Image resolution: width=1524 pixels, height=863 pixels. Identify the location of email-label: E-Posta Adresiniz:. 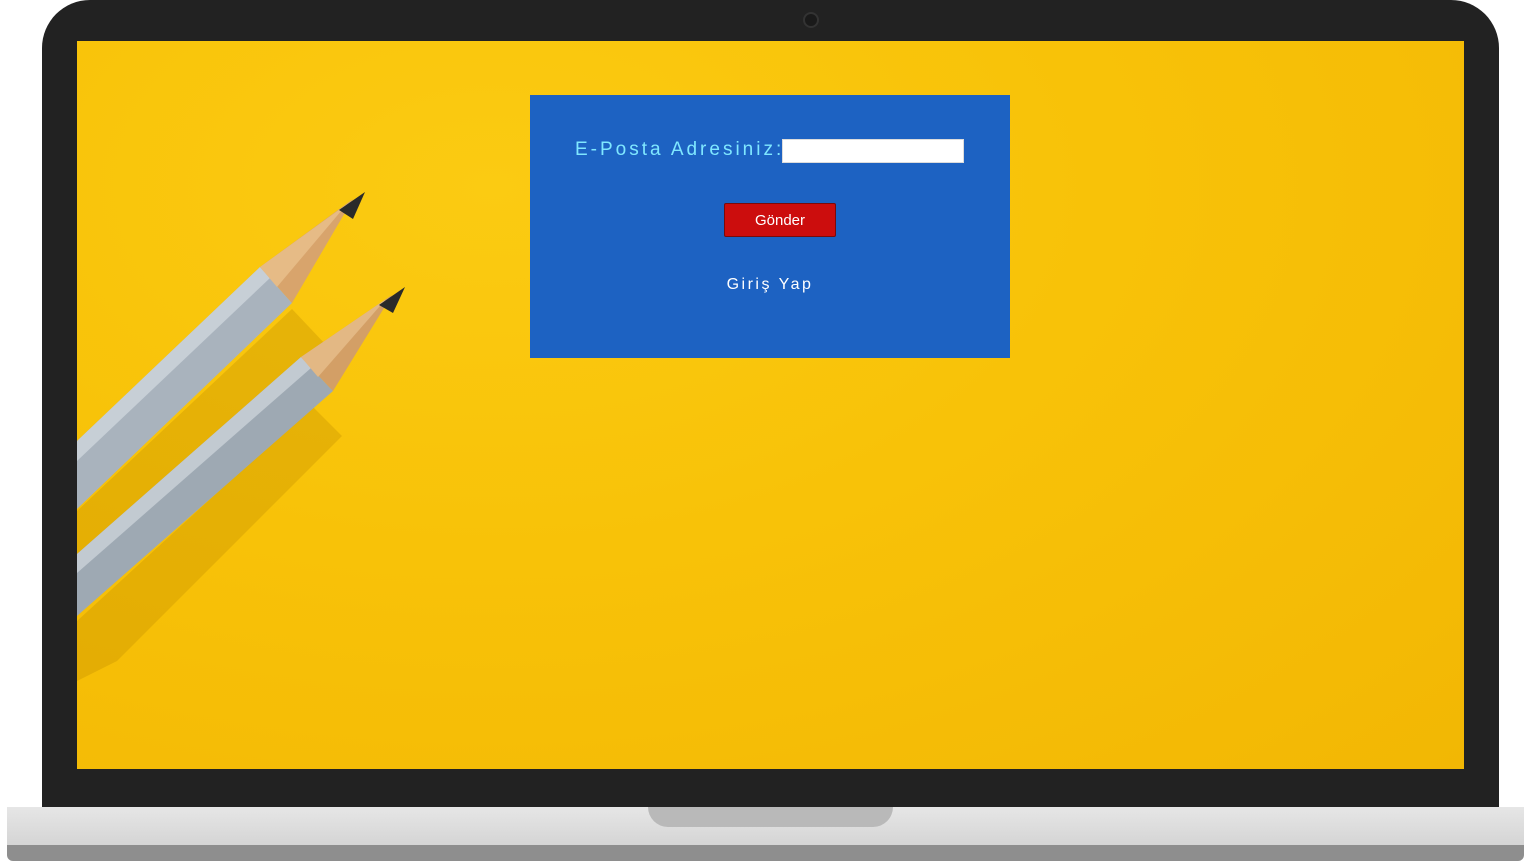
(680, 149).